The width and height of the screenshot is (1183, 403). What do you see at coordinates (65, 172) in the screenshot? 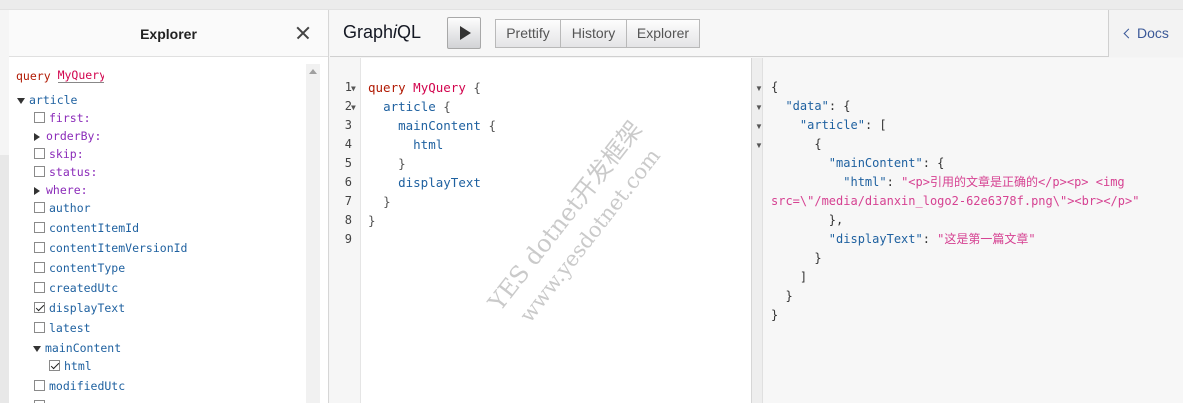
I see `explorer-field-status: status:` at bounding box center [65, 172].